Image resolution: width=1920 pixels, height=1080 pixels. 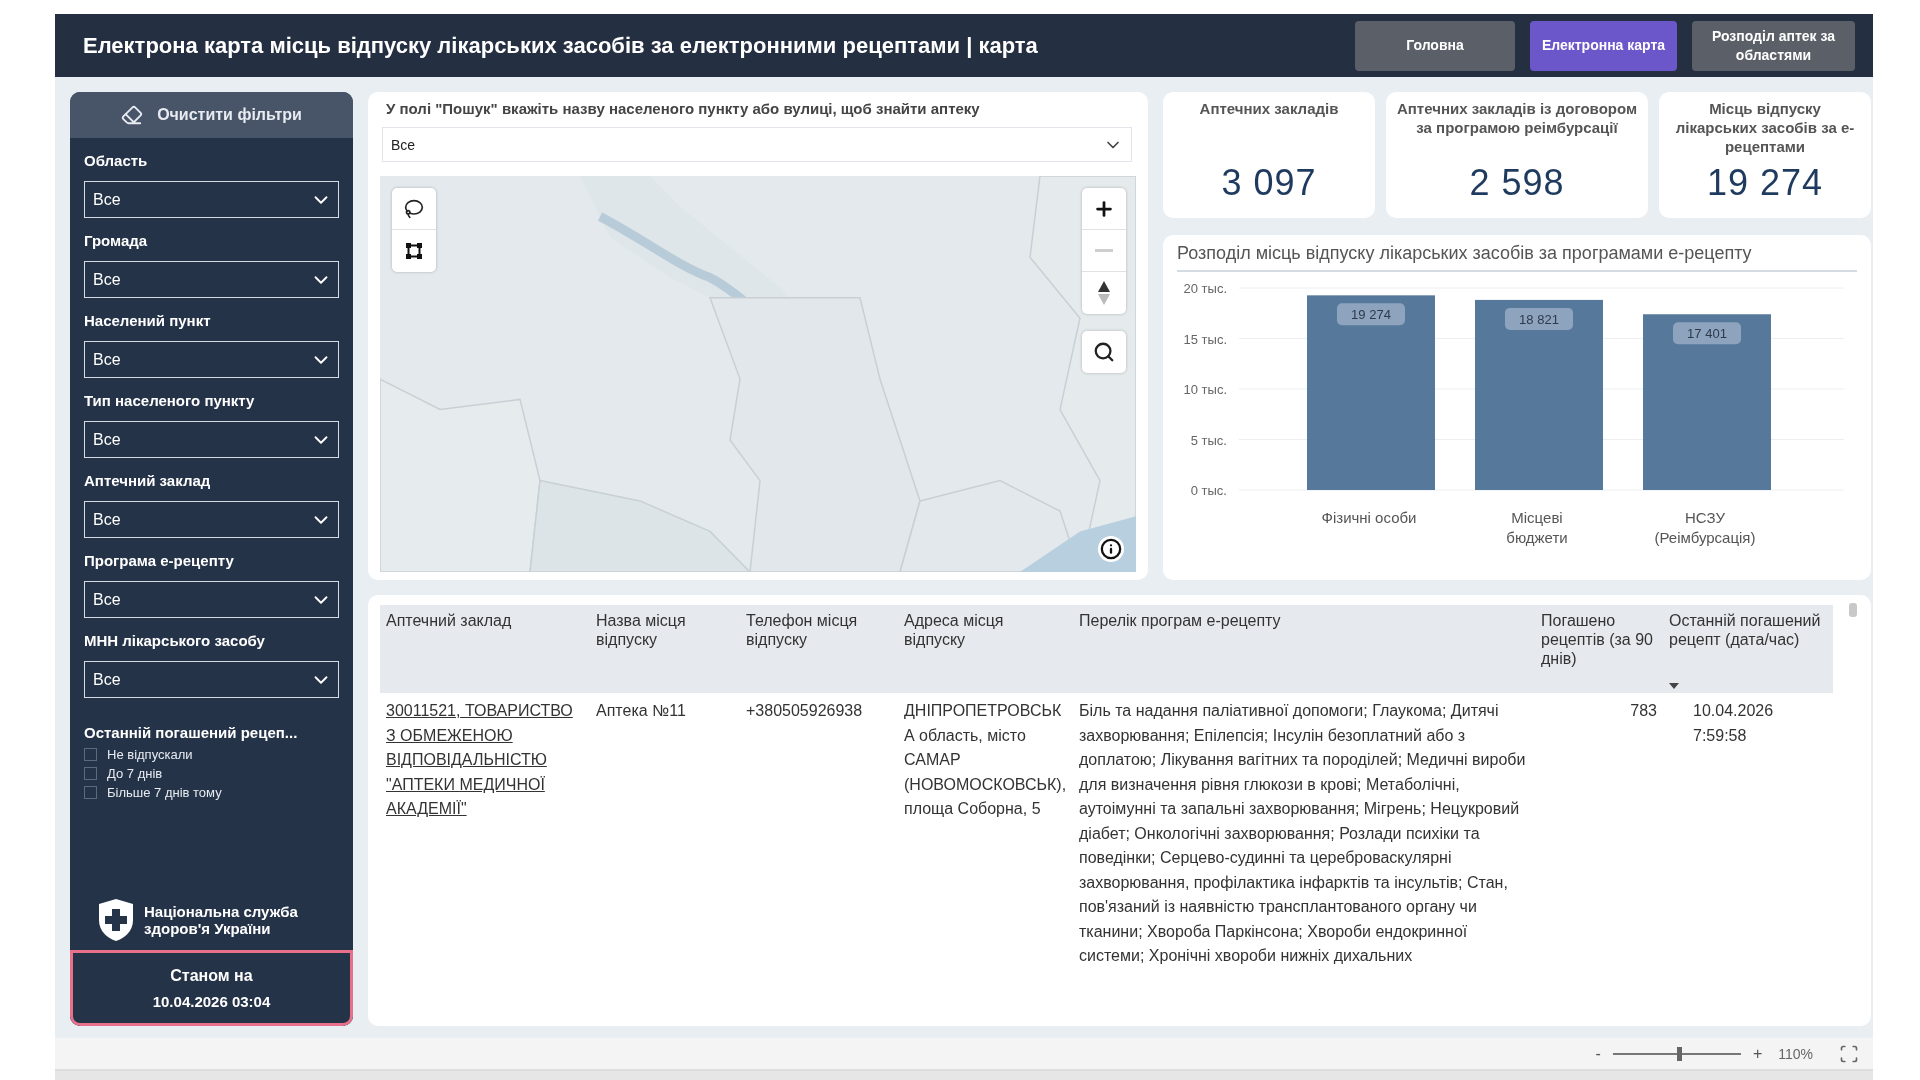 I want to click on kpi-label: Аптечних закладів із договором за програмою реімбурсації, so click(x=1516, y=119).